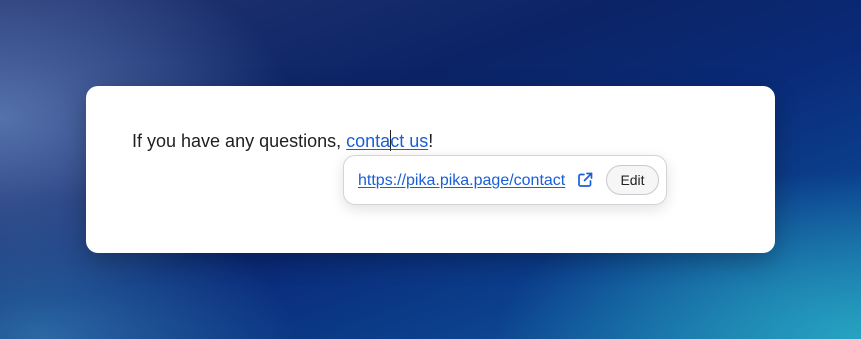 Image resolution: width=861 pixels, height=339 pixels. What do you see at coordinates (431, 141) in the screenshot?
I see `paragraph-punctuation: !` at bounding box center [431, 141].